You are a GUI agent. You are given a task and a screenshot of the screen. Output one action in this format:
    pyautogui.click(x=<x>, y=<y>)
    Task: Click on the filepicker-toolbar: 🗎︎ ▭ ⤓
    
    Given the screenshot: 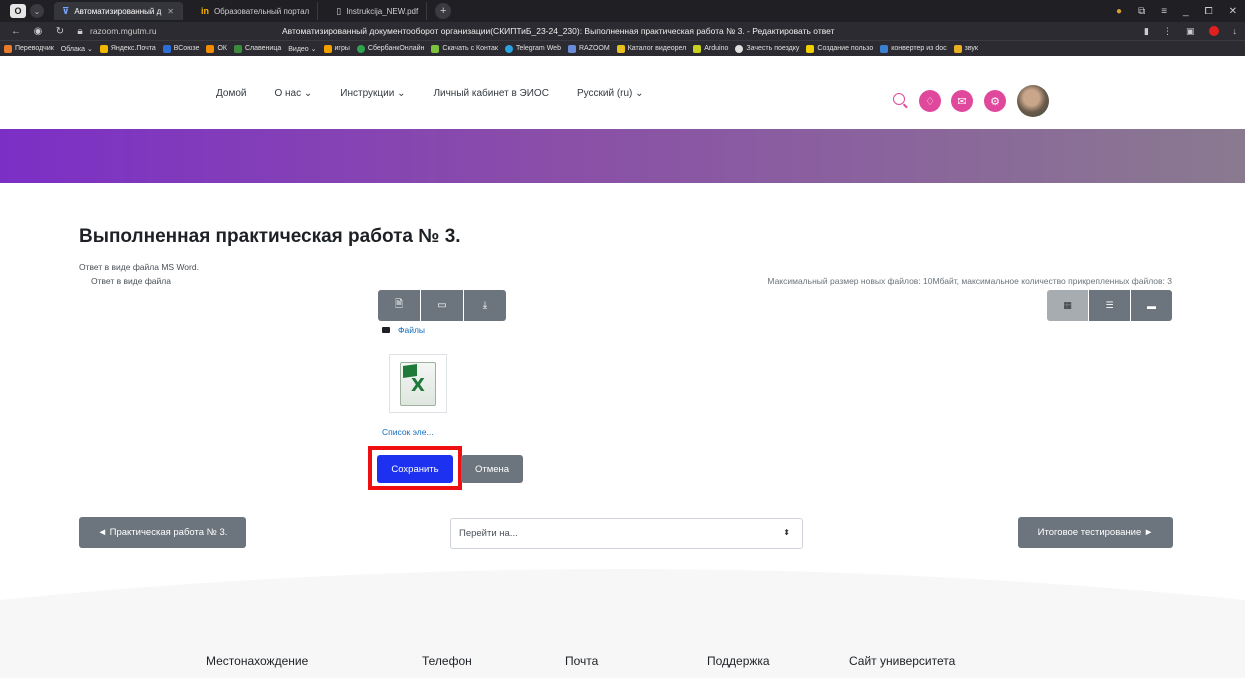 What is the action you would take?
    pyautogui.click(x=442, y=305)
    